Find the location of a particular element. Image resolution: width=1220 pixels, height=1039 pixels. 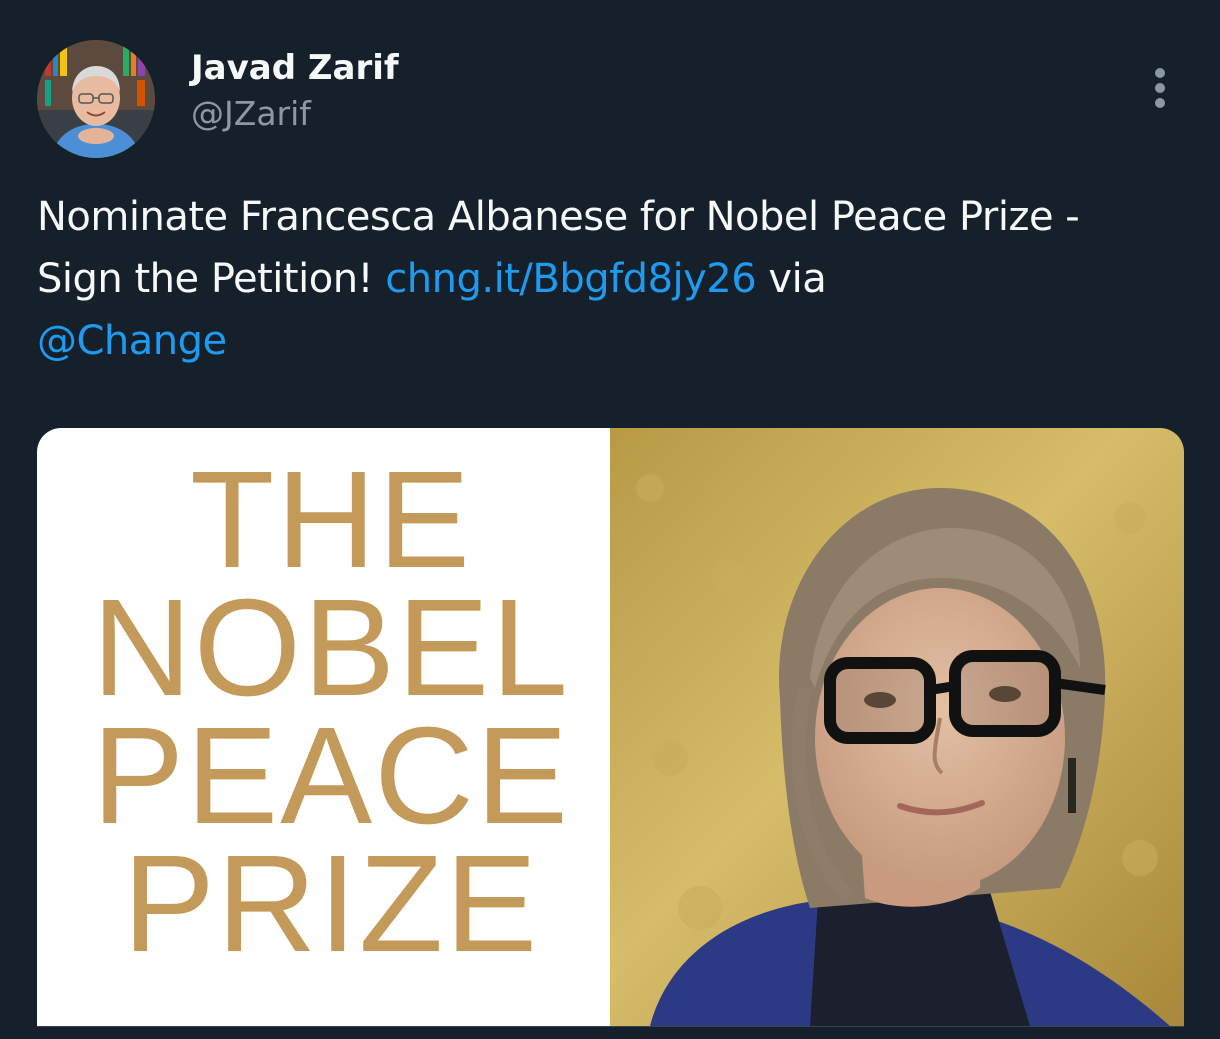

prize-line-2: NOBEL is located at coordinates (331, 648).